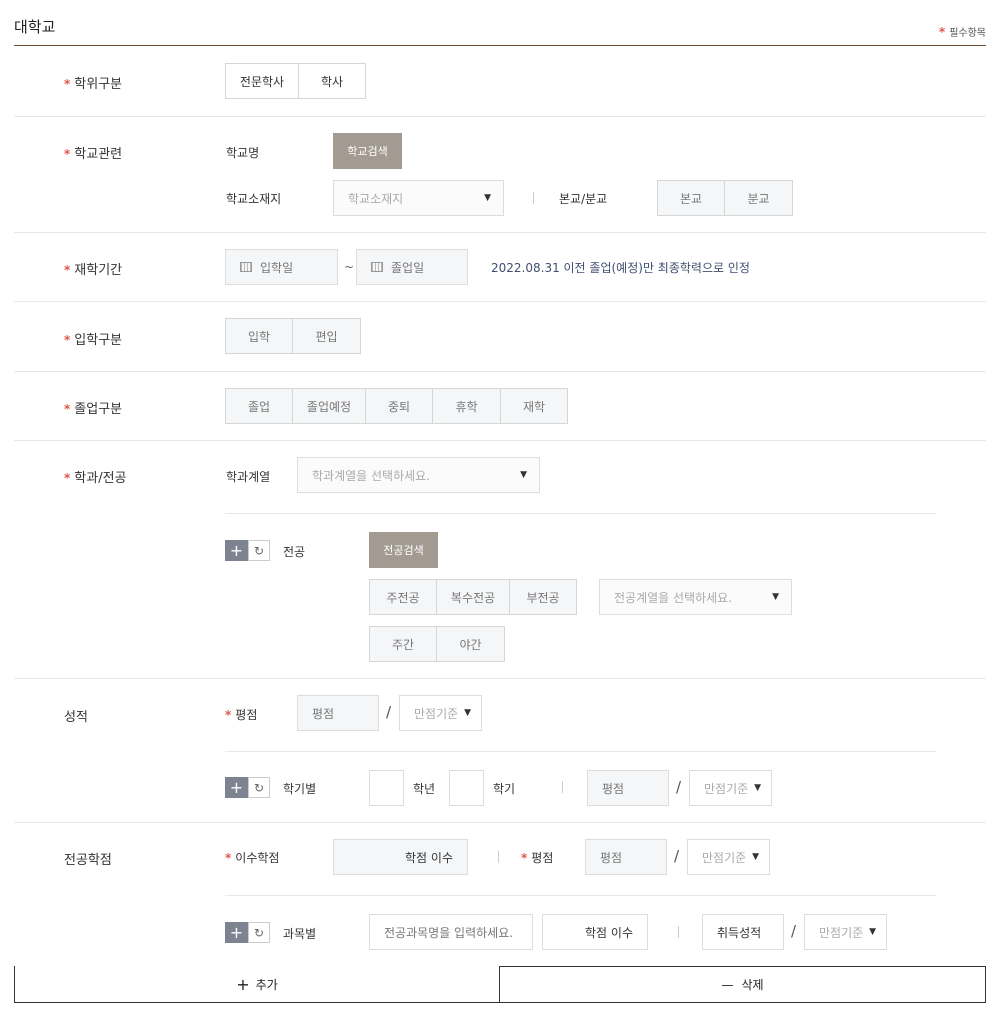 Image resolution: width=998 pixels, height=1016 pixels. Describe the element at coordinates (628, 788) in the screenshot. I see `semester-gpa-input: 평점` at that location.